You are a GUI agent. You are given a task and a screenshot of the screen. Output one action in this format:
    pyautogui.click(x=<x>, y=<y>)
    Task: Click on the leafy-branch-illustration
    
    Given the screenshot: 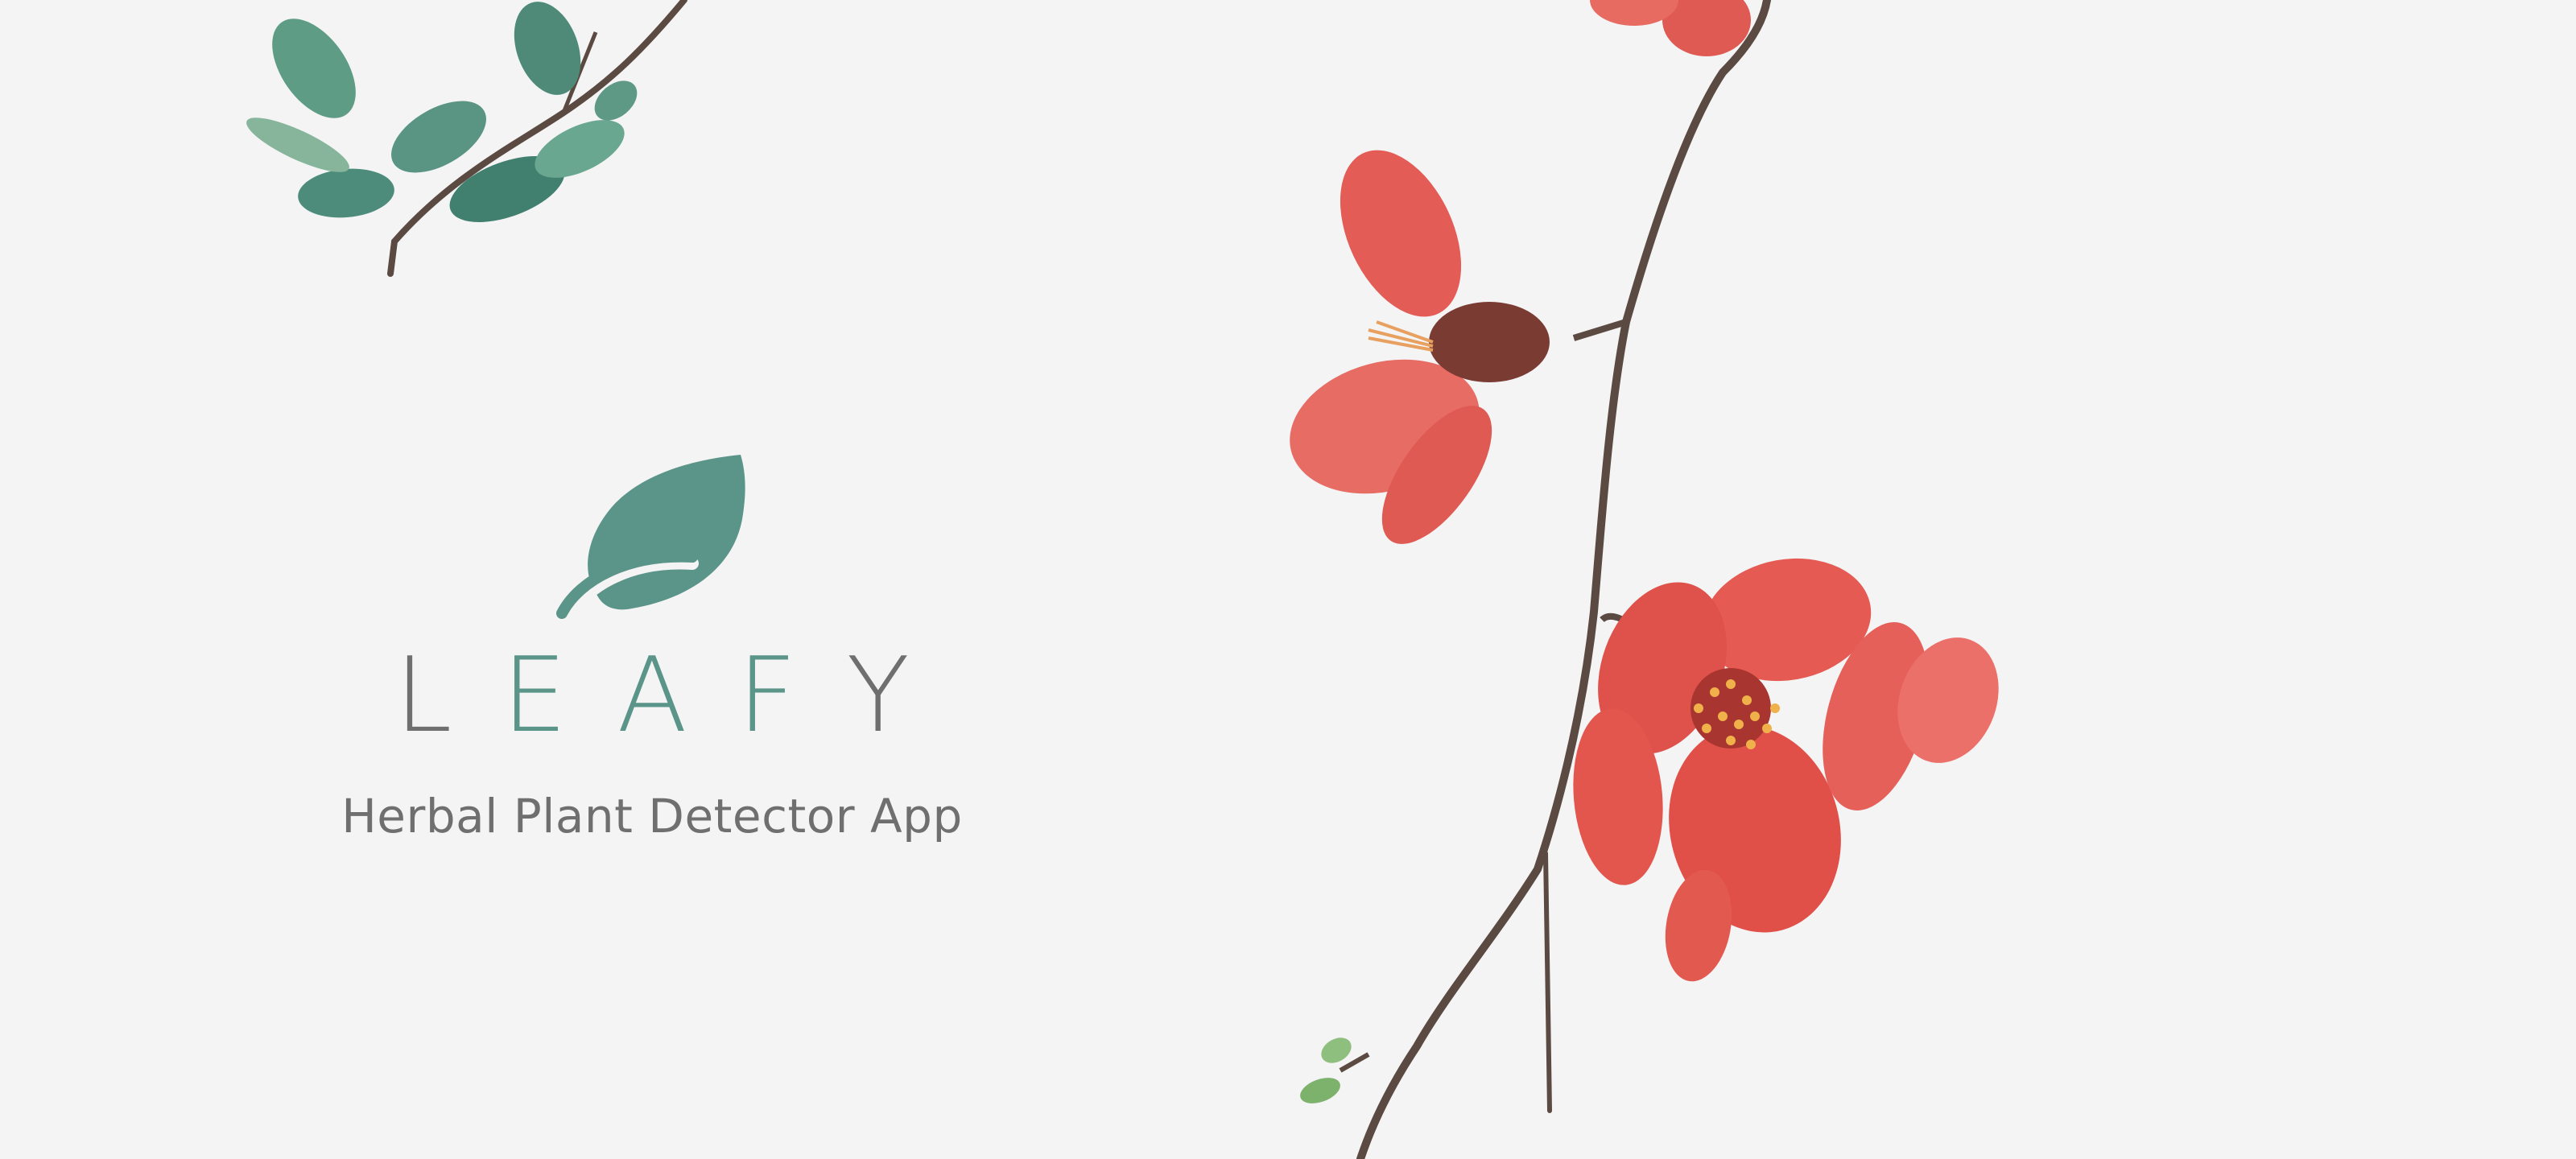 What is the action you would take?
    pyautogui.click(x=466, y=138)
    